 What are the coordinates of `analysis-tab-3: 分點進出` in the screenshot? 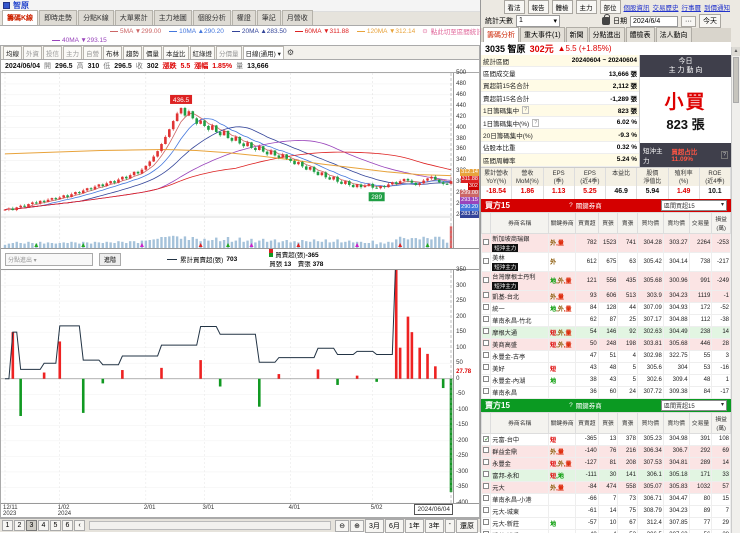 It's located at (606, 34).